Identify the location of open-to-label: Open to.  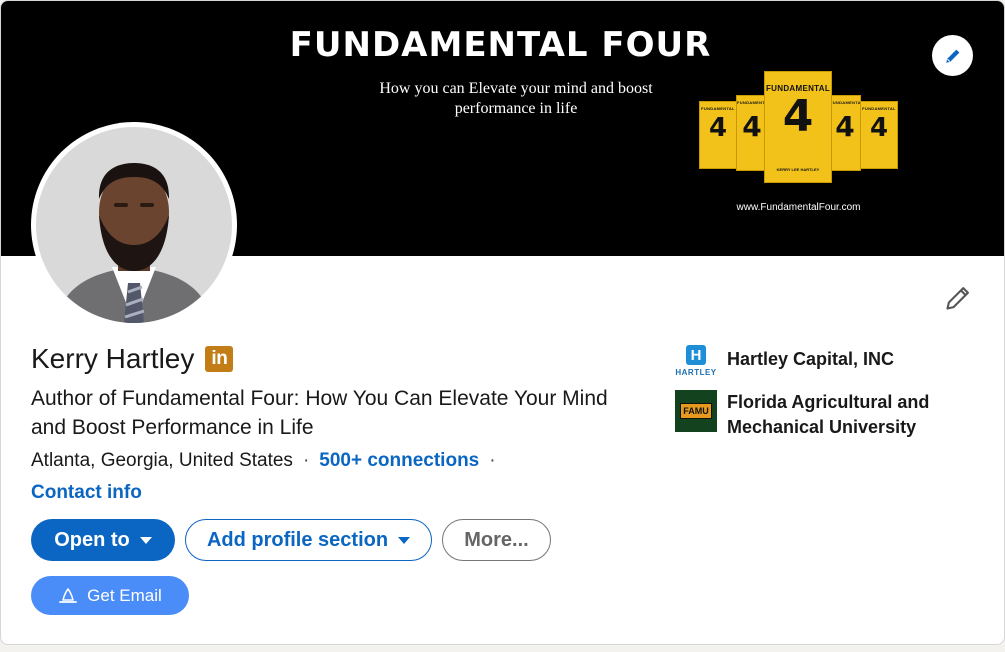
(92, 539).